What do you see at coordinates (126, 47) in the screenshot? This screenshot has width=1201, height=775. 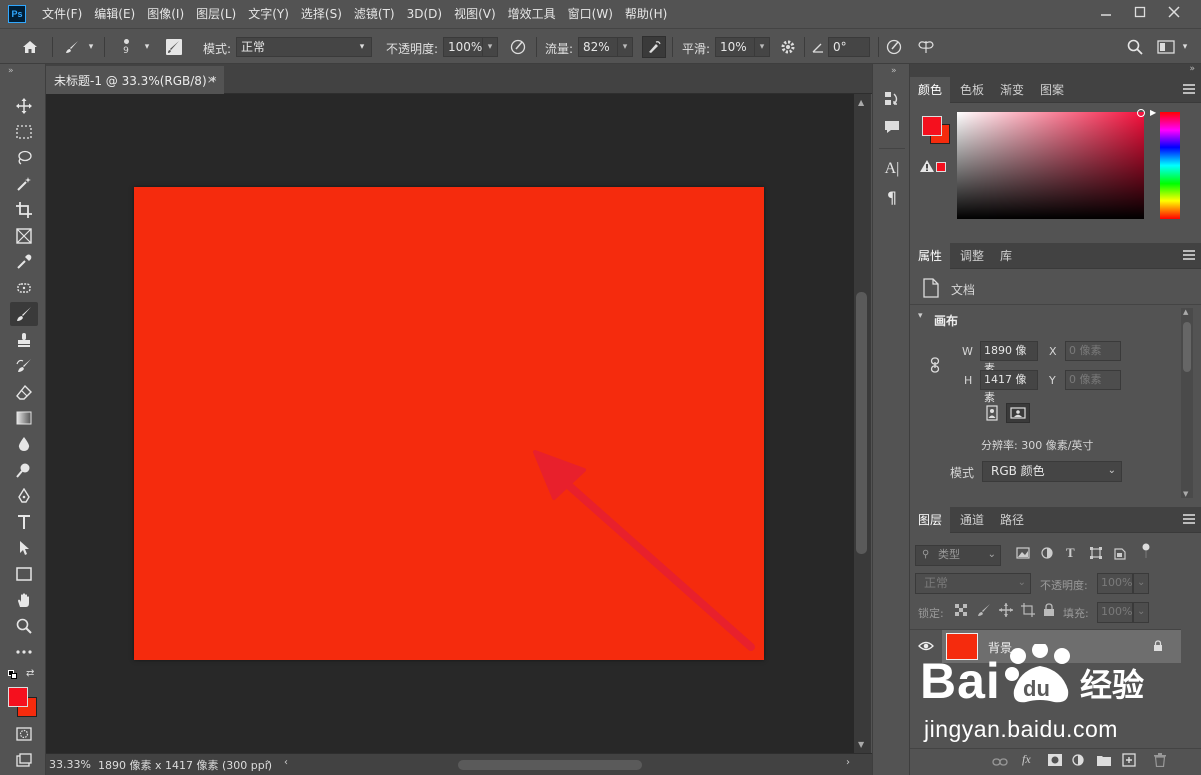 I see `brush-preset-picker: 9` at bounding box center [126, 47].